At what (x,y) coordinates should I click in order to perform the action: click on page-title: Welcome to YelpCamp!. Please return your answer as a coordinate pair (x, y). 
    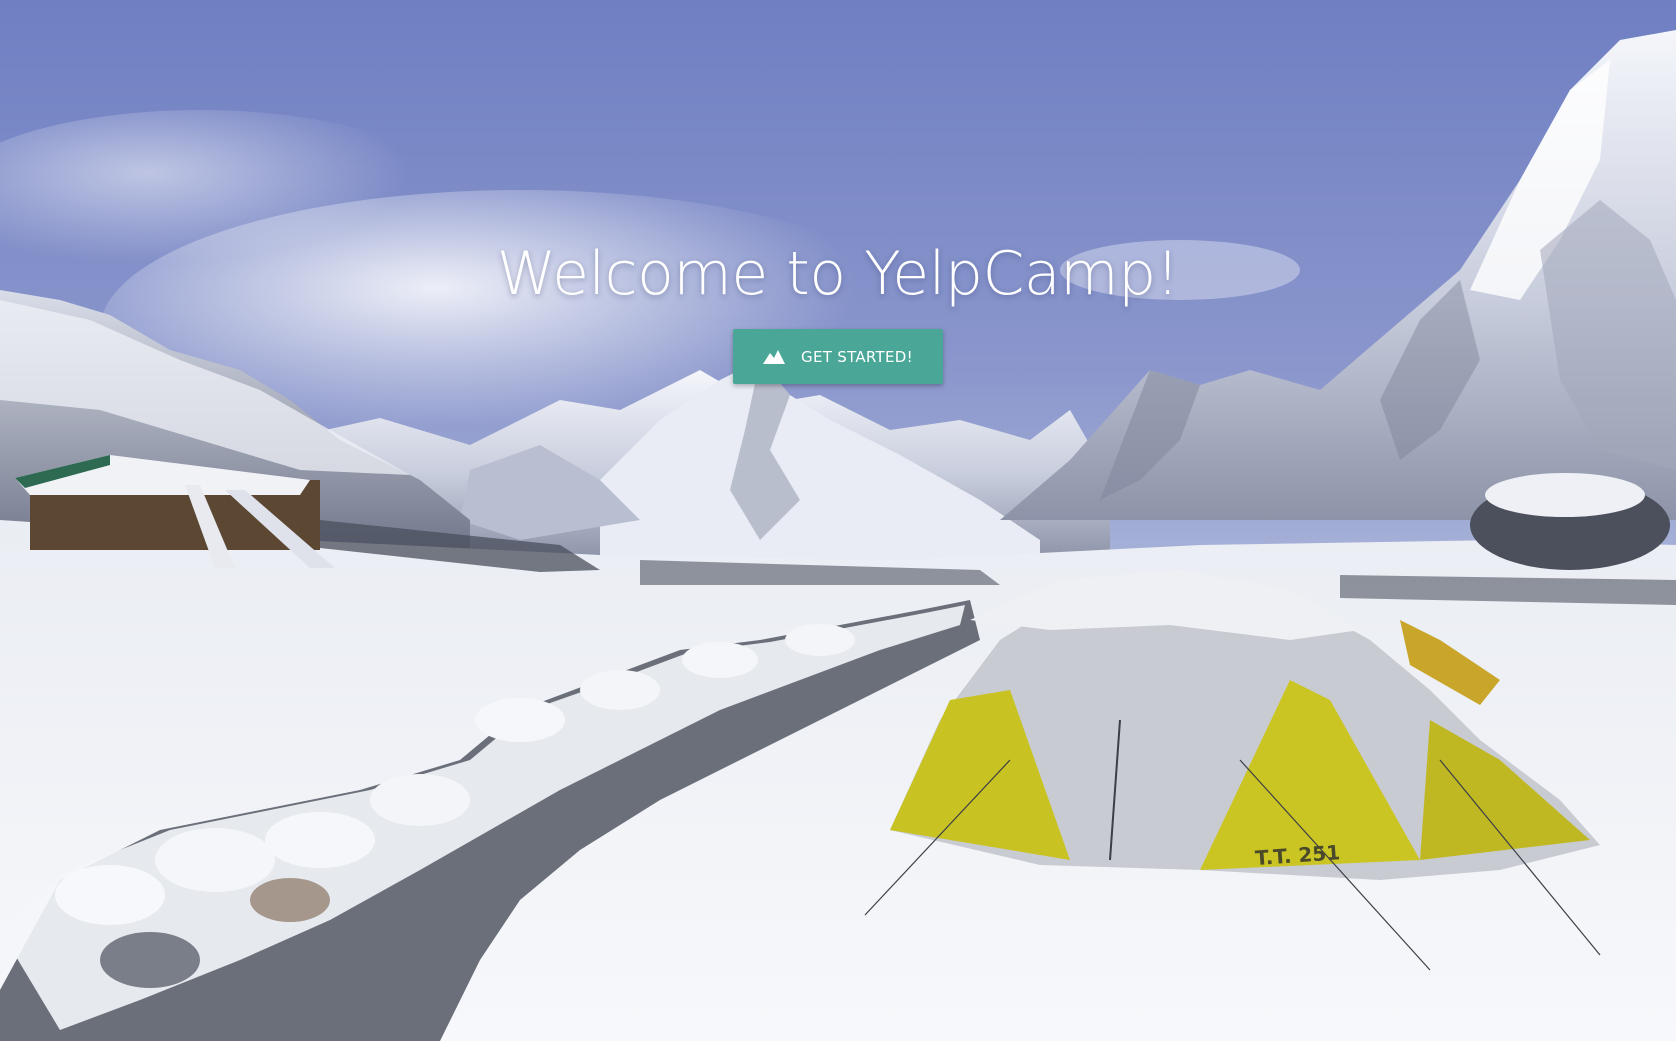
    Looking at the image, I should click on (838, 274).